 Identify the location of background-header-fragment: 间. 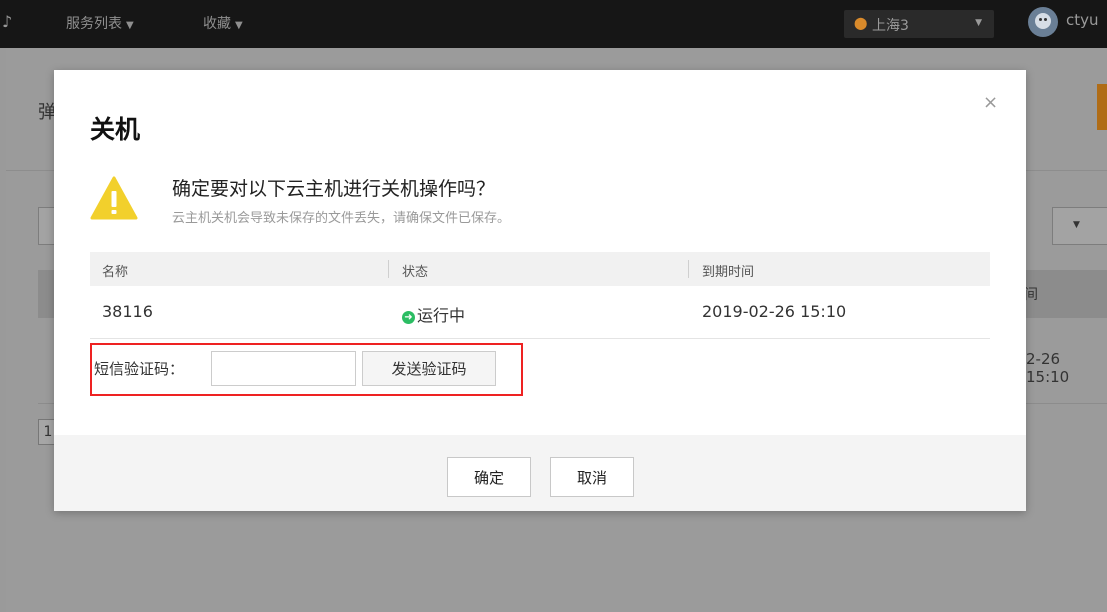
(1031, 295).